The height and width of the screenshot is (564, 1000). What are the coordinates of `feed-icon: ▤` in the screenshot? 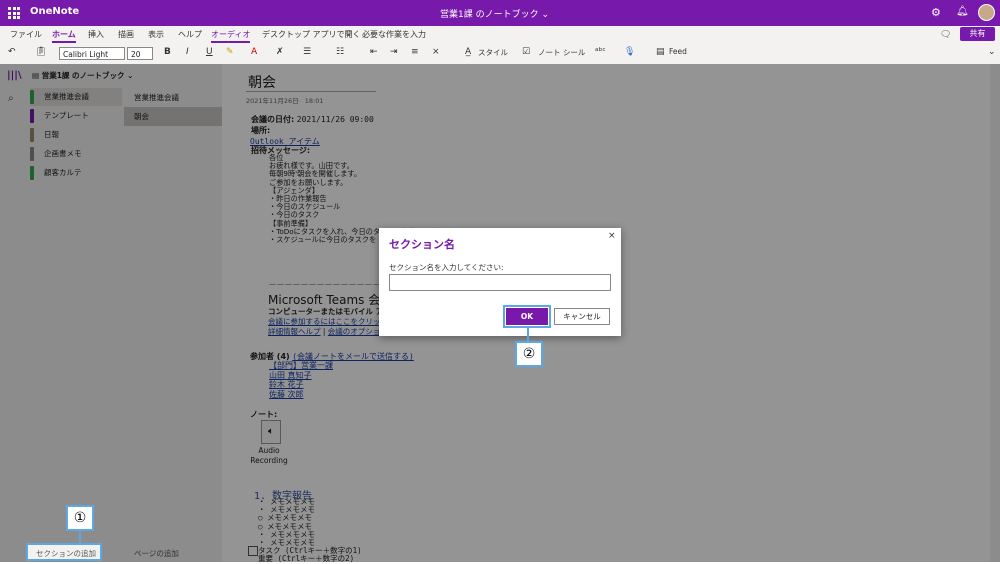 It's located at (660, 52).